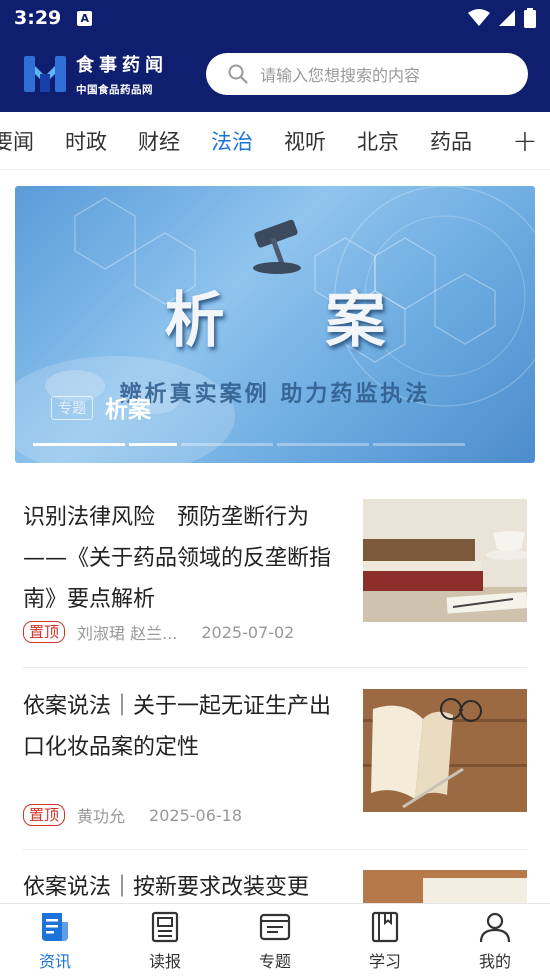 The image size is (550, 979). I want to click on battery-icon, so click(530, 18).